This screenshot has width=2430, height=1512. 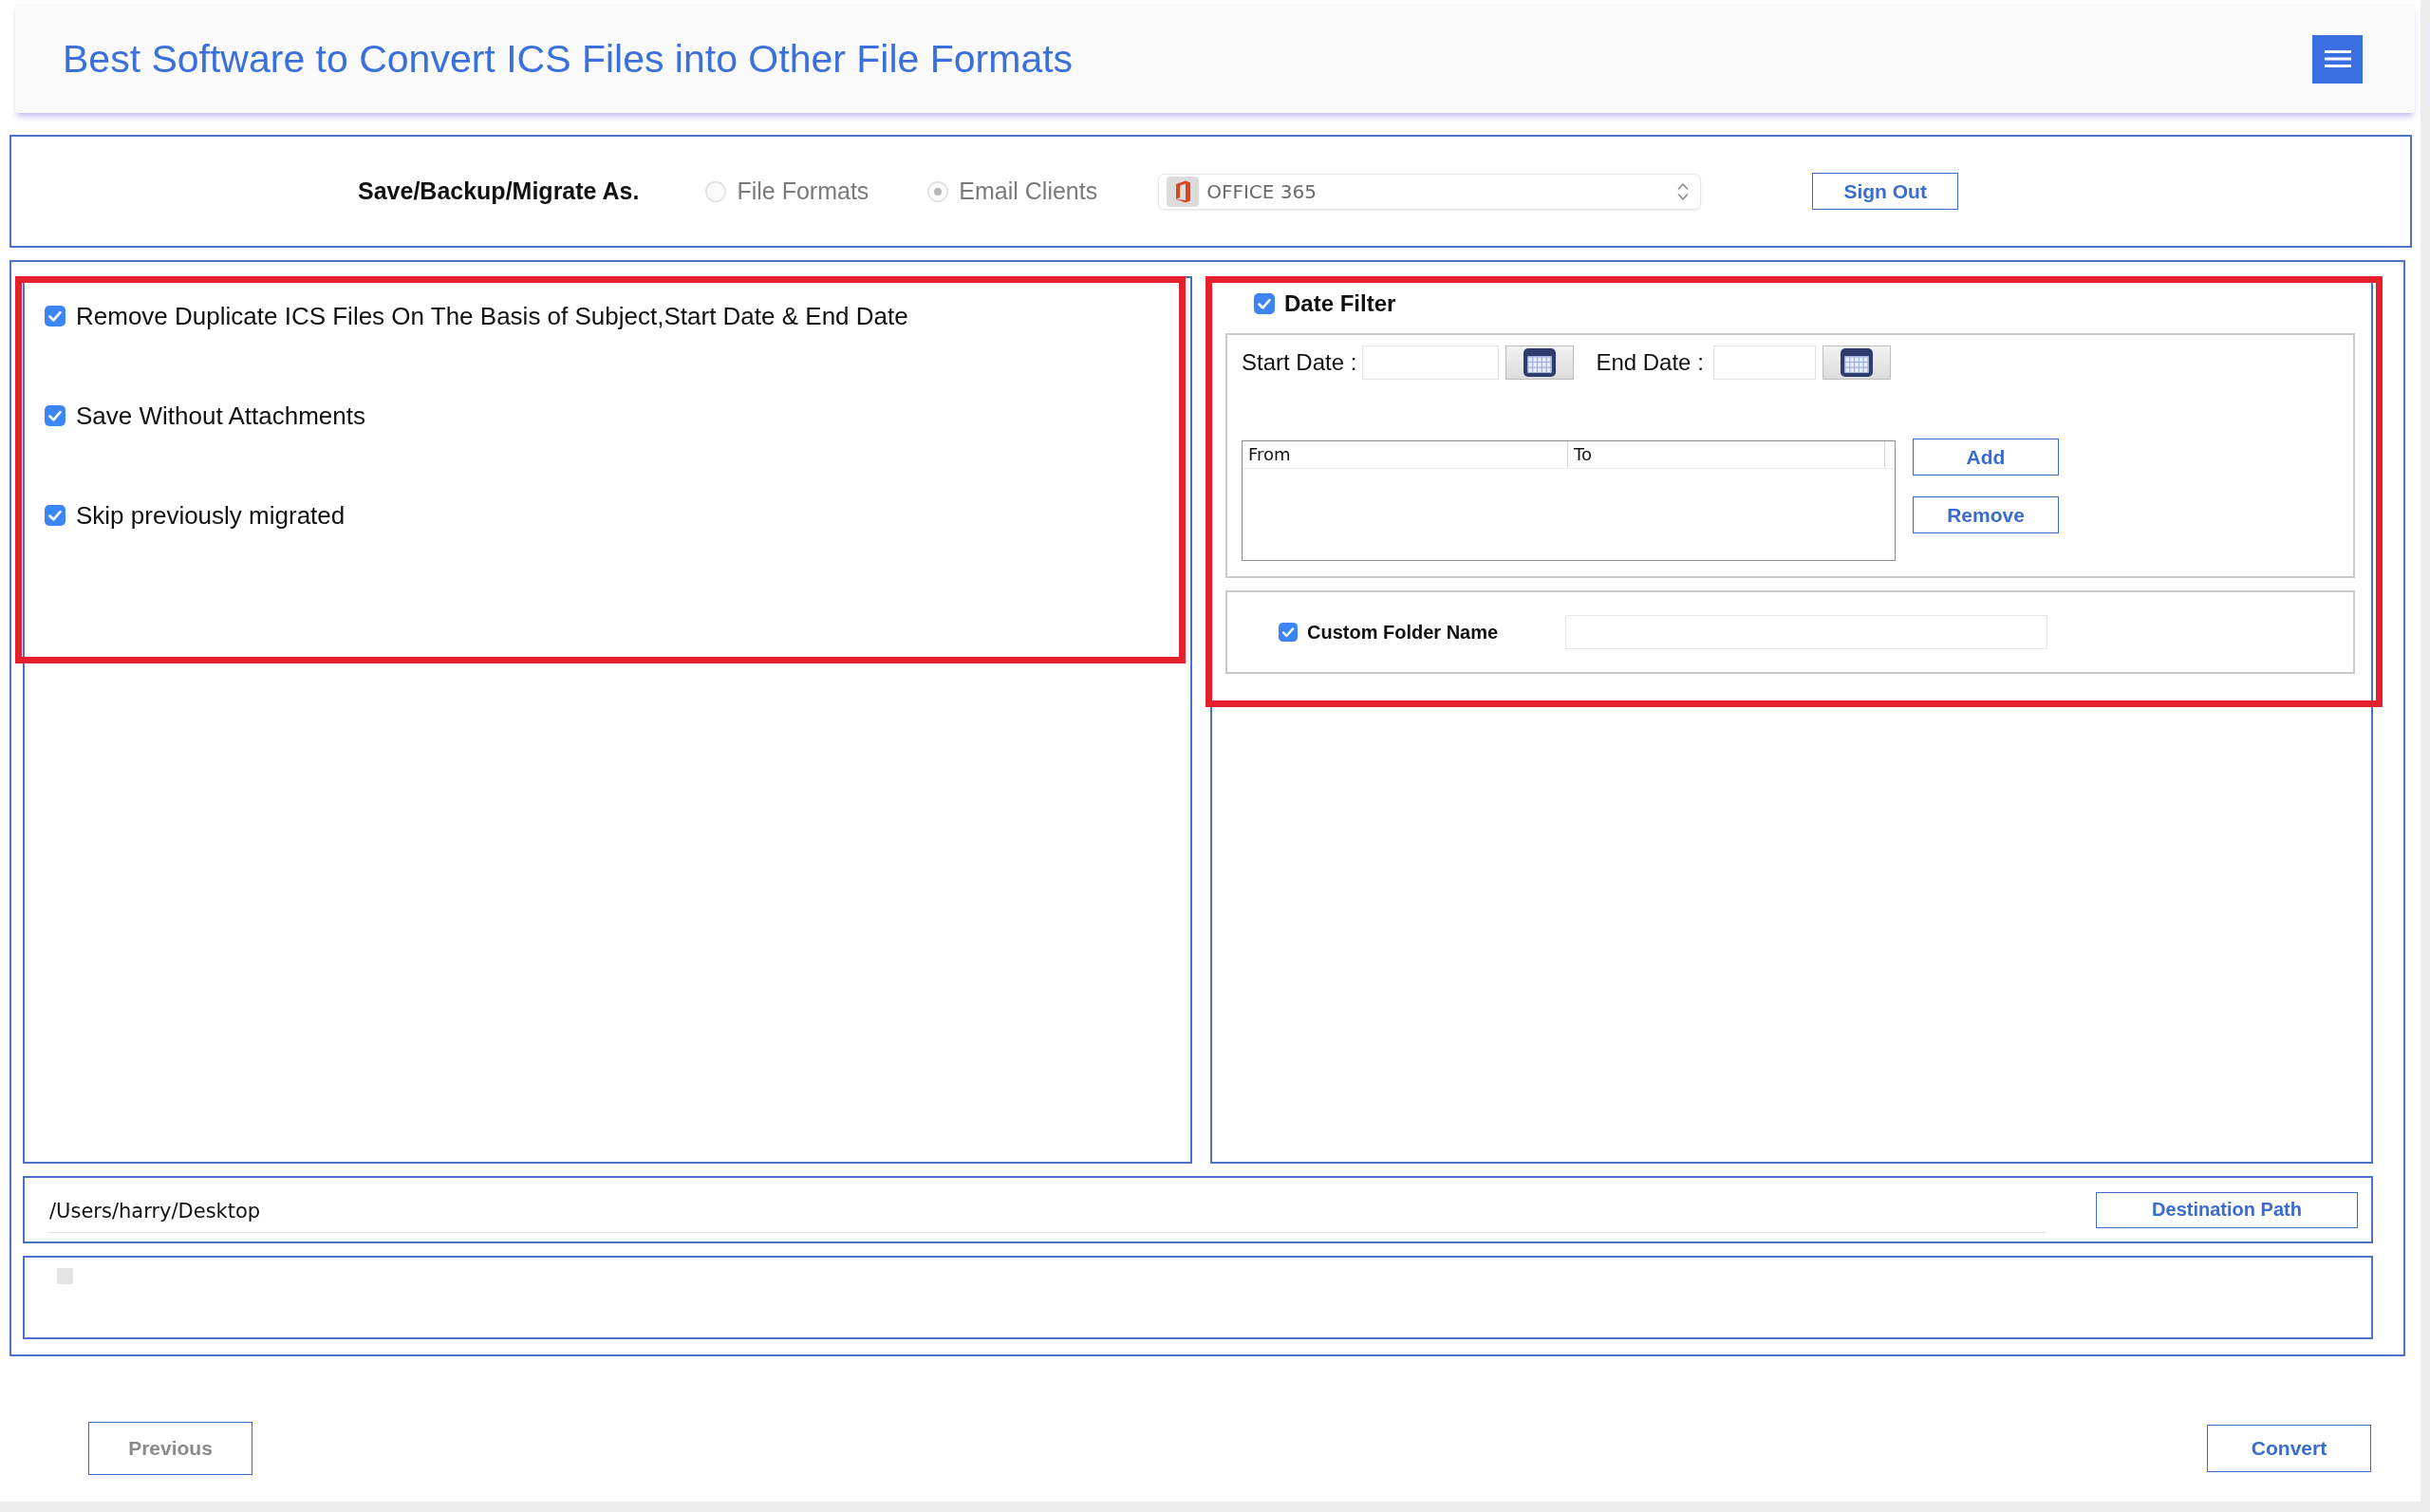 I want to click on menu-button, so click(x=2337, y=59).